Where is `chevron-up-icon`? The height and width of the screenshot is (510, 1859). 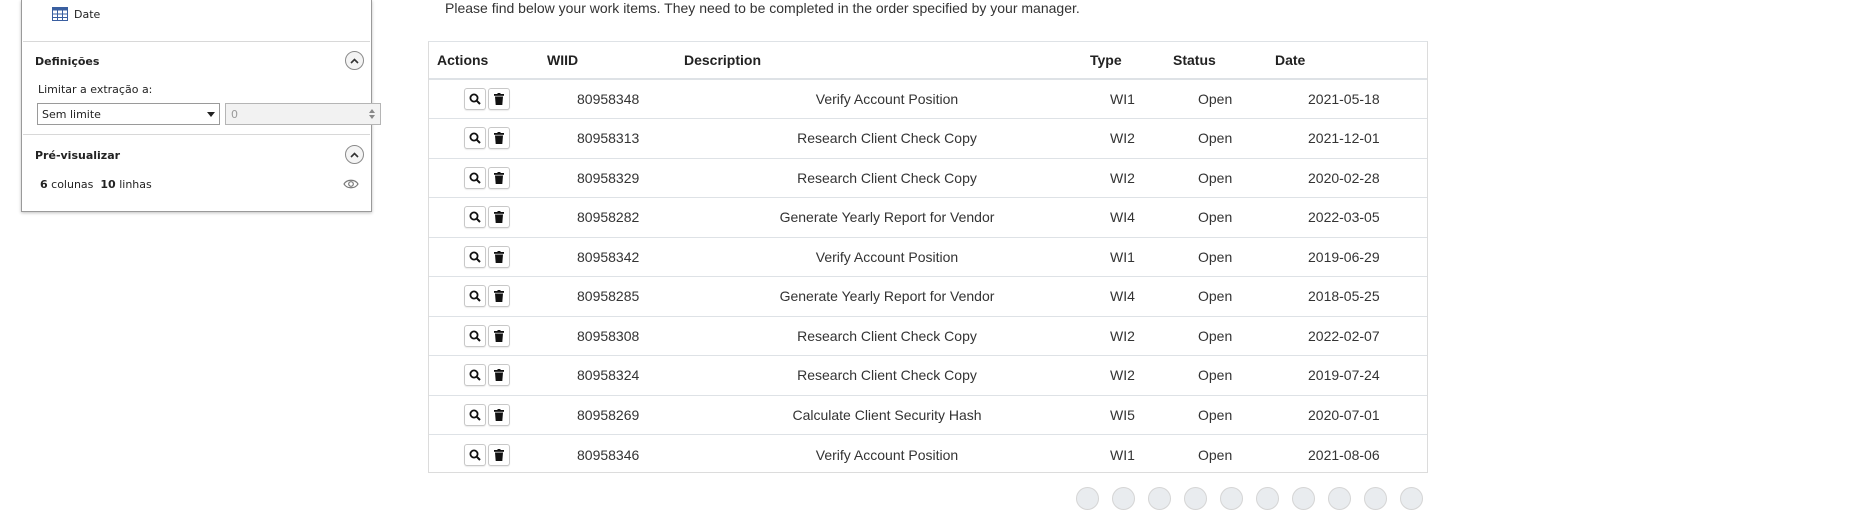
chevron-up-icon is located at coordinates (354, 60).